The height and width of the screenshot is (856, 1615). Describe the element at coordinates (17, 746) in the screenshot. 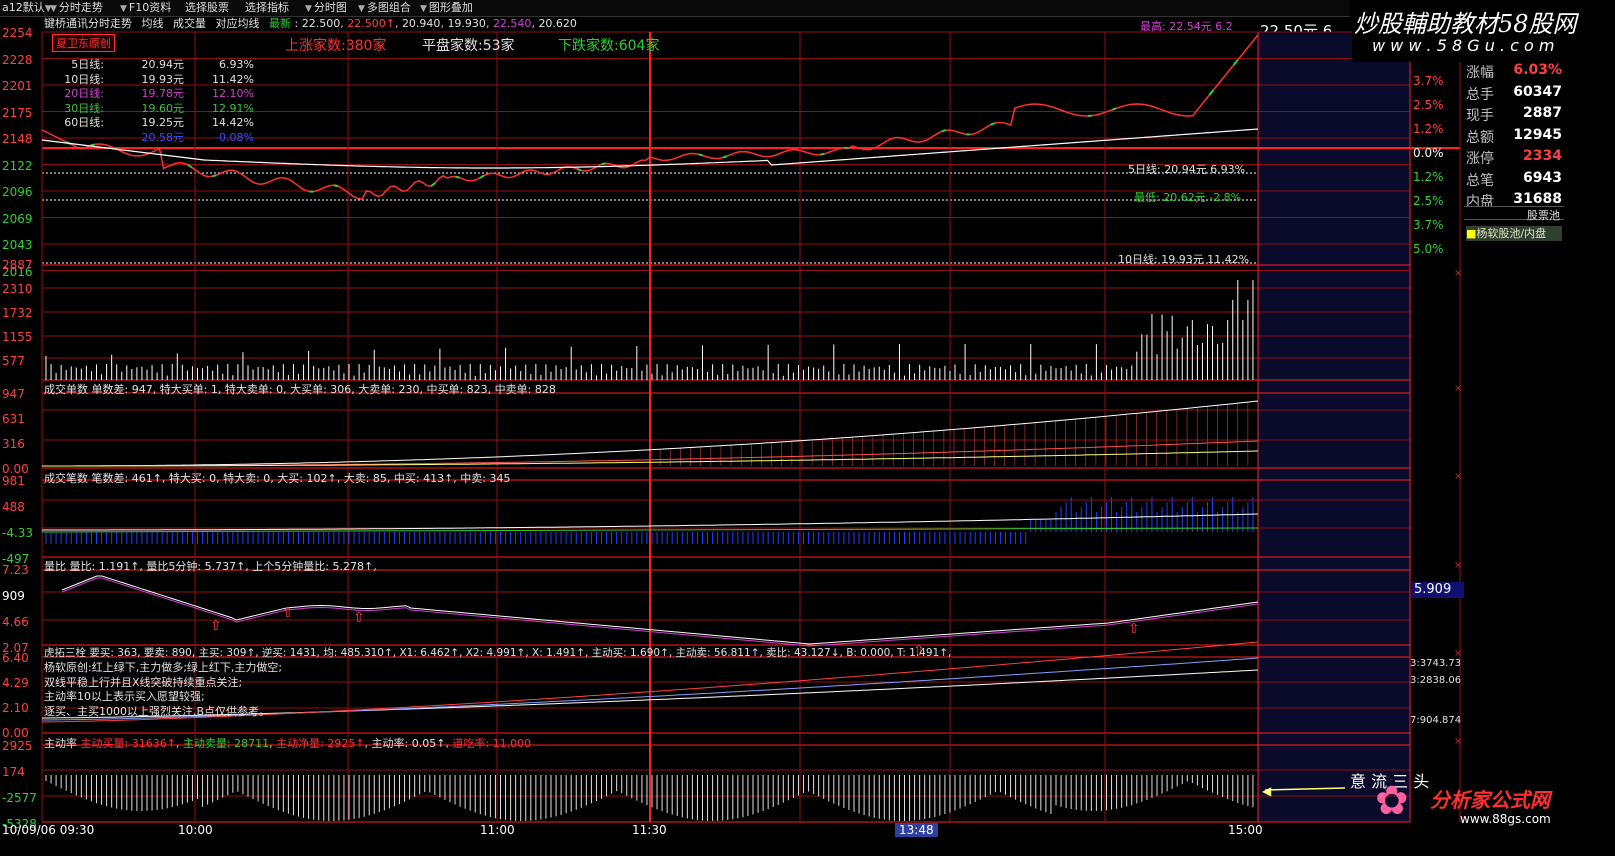

I see `active-axis-label: 2925` at that location.